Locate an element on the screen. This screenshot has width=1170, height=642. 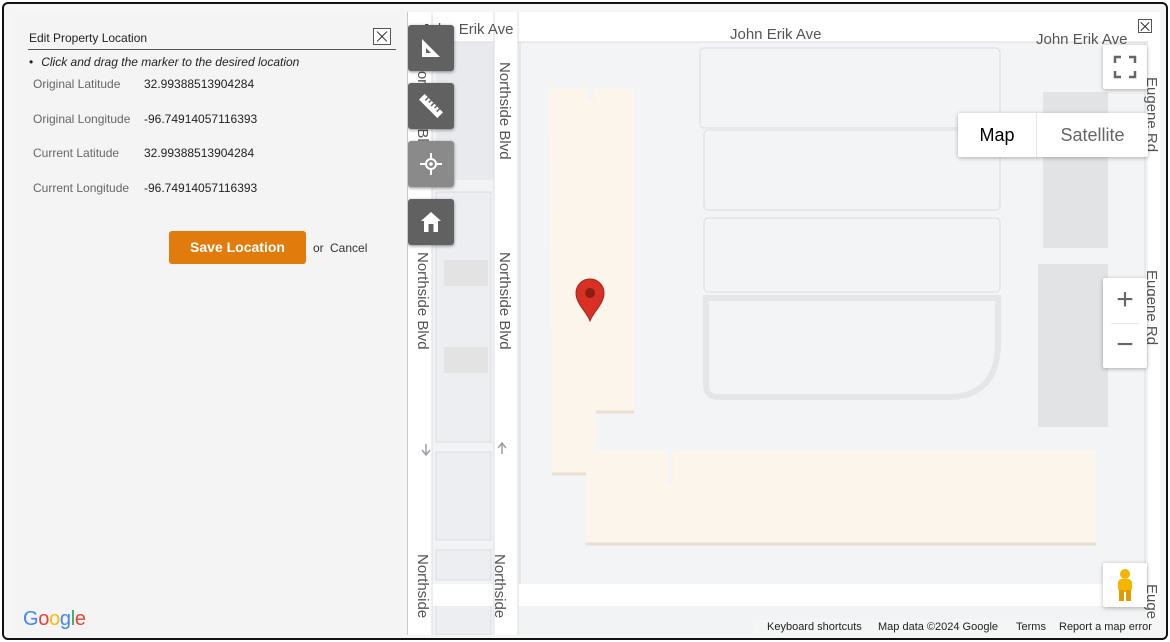
report-error-link: Report a map error is located at coordinates (1105, 627).